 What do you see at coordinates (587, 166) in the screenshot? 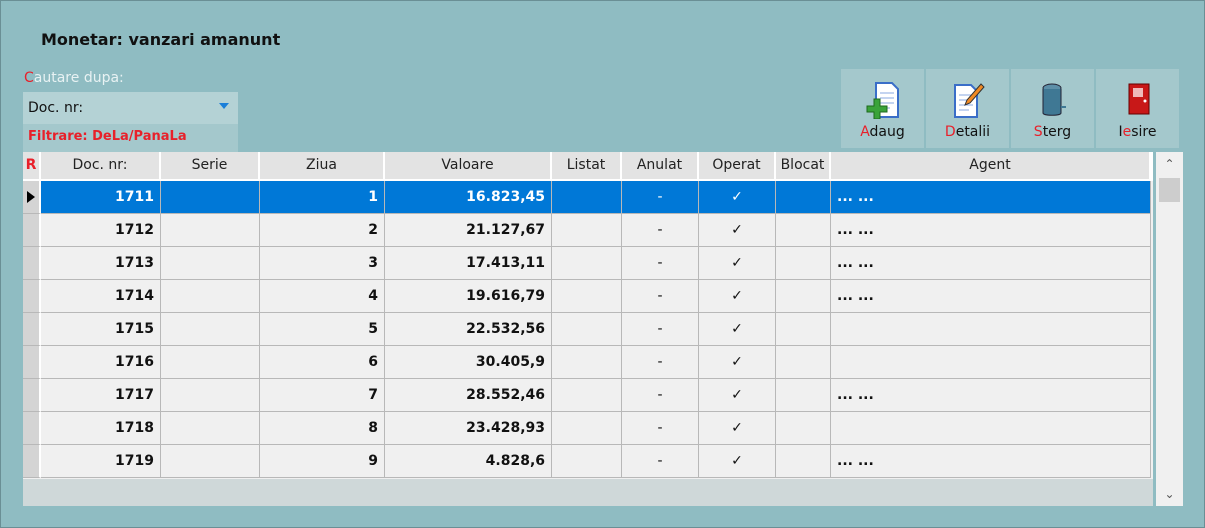
I see `col-header: Listat` at bounding box center [587, 166].